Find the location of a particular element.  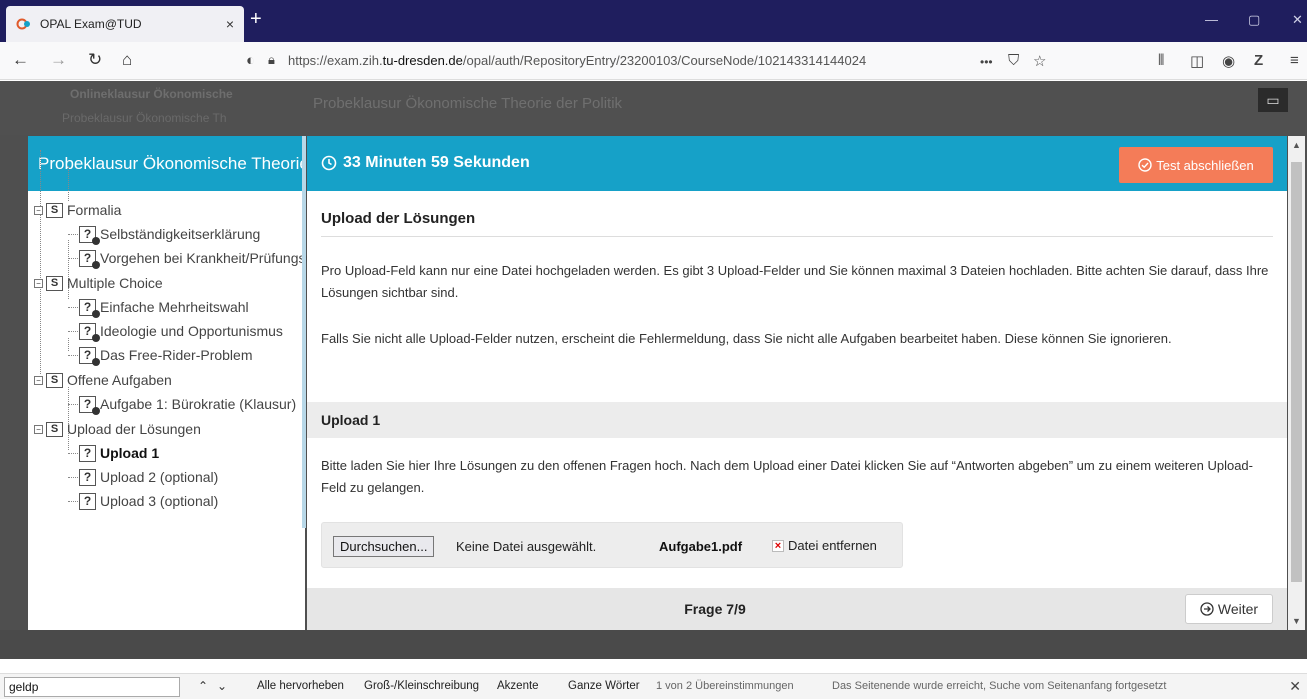

tree-section-upload: − S Upload der Lösungen is located at coordinates (117, 429).